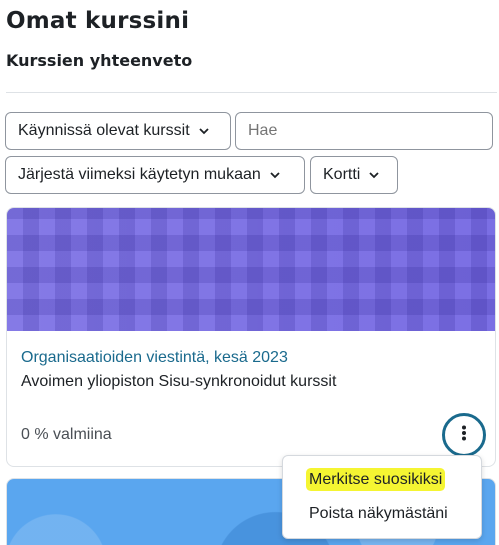 Image resolution: width=499 pixels, height=545 pixels. I want to click on search-input, so click(364, 131).